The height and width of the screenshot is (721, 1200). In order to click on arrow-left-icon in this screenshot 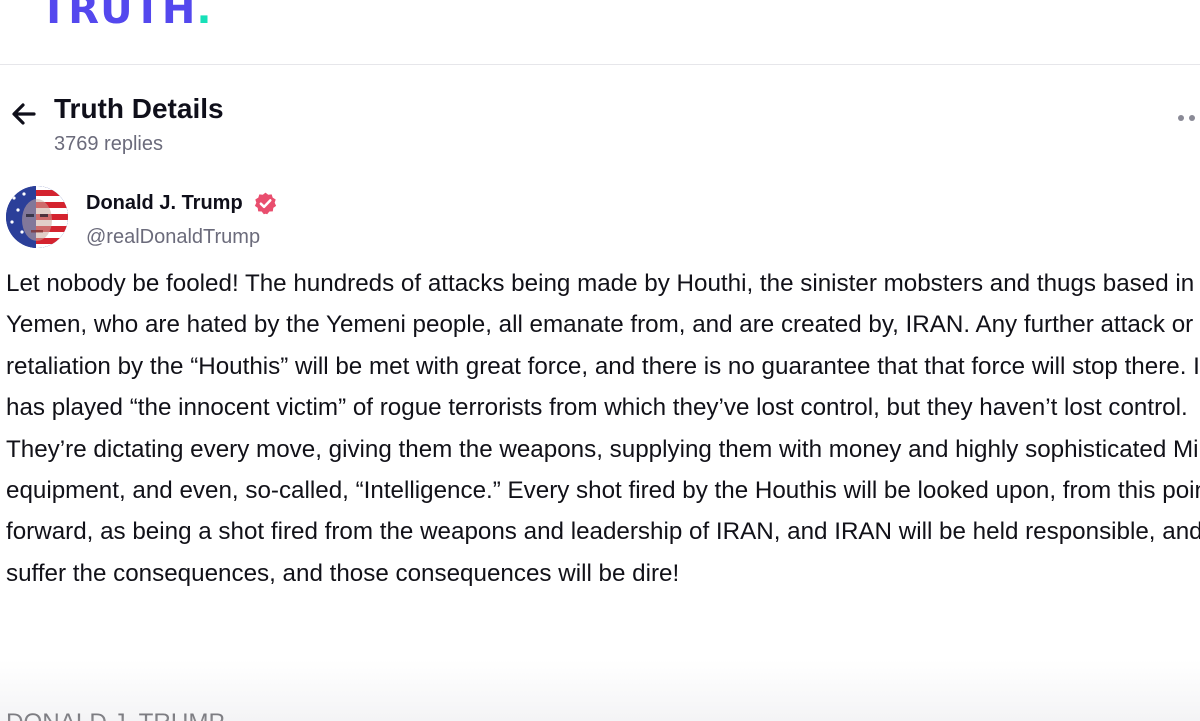, I will do `click(24, 114)`.